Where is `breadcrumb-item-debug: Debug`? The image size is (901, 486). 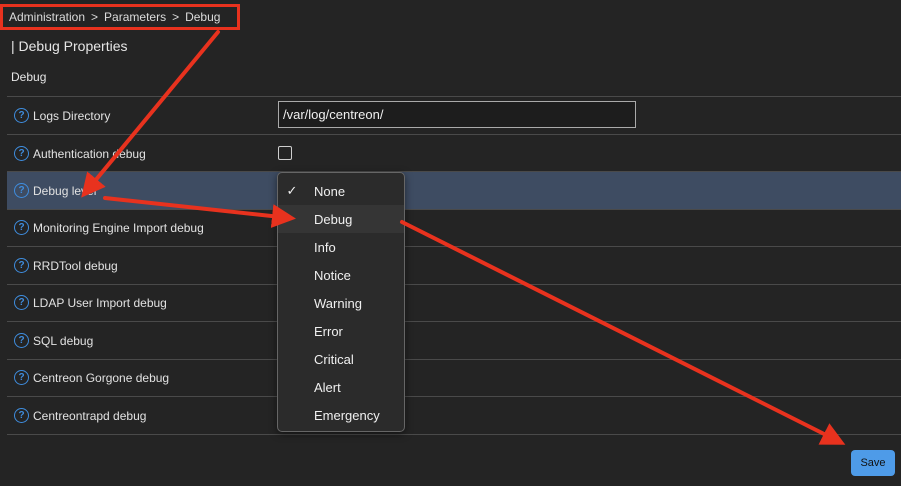
breadcrumb-item-debug: Debug is located at coordinates (202, 17).